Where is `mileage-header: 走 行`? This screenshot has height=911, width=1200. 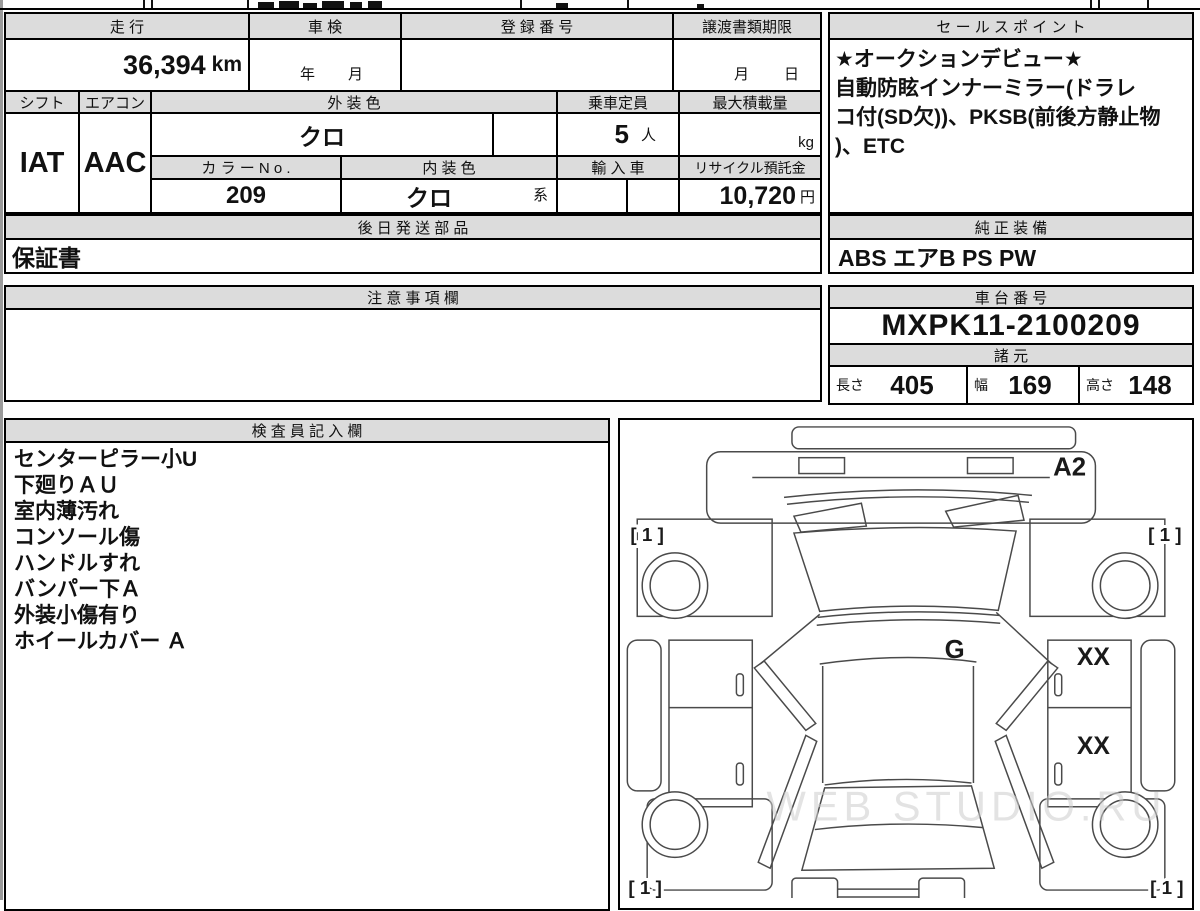
mileage-header: 走 行 is located at coordinates (127, 26).